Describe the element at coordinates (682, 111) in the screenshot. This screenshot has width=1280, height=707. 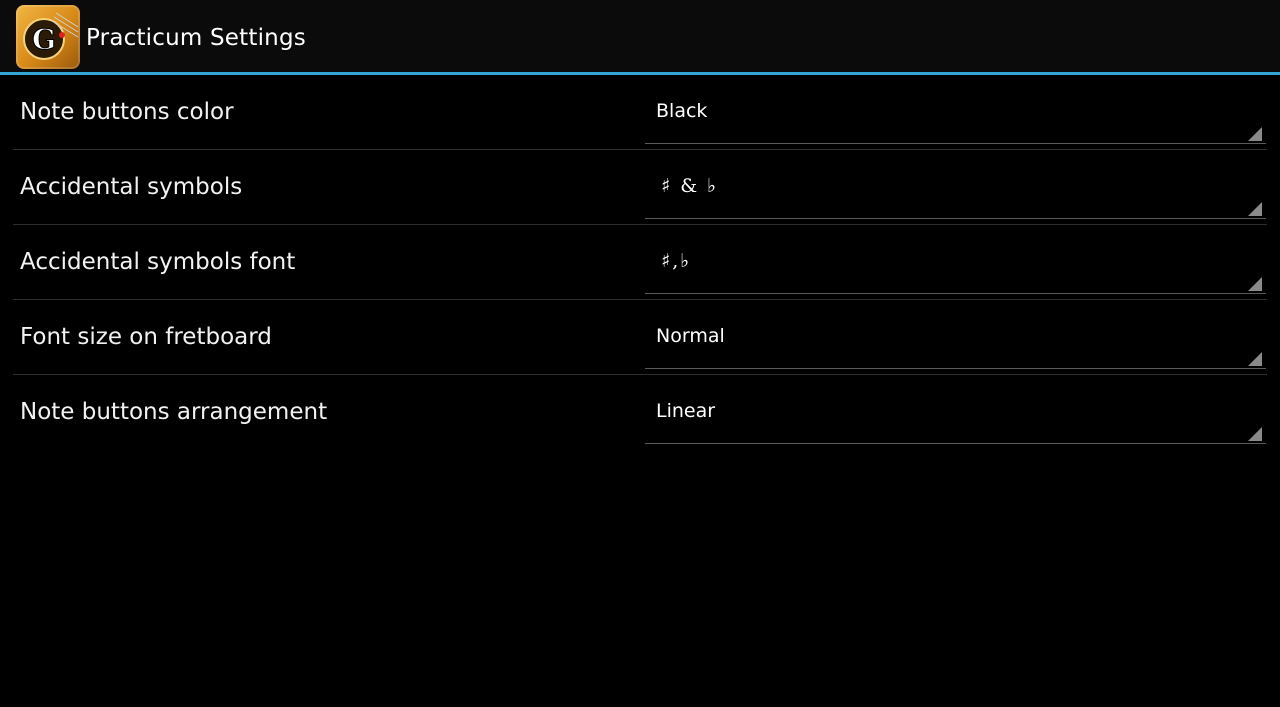
I see `spinner-value: Black` at that location.